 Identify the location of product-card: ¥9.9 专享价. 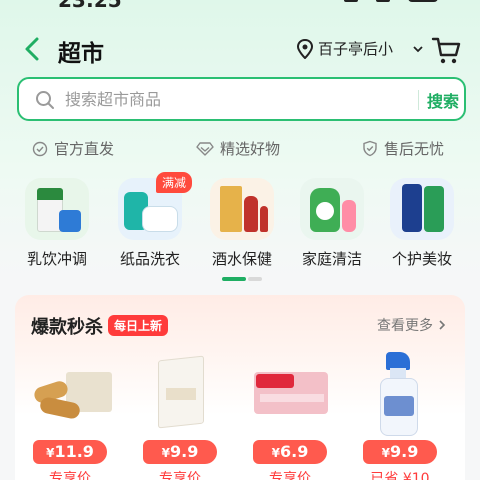
(180, 415).